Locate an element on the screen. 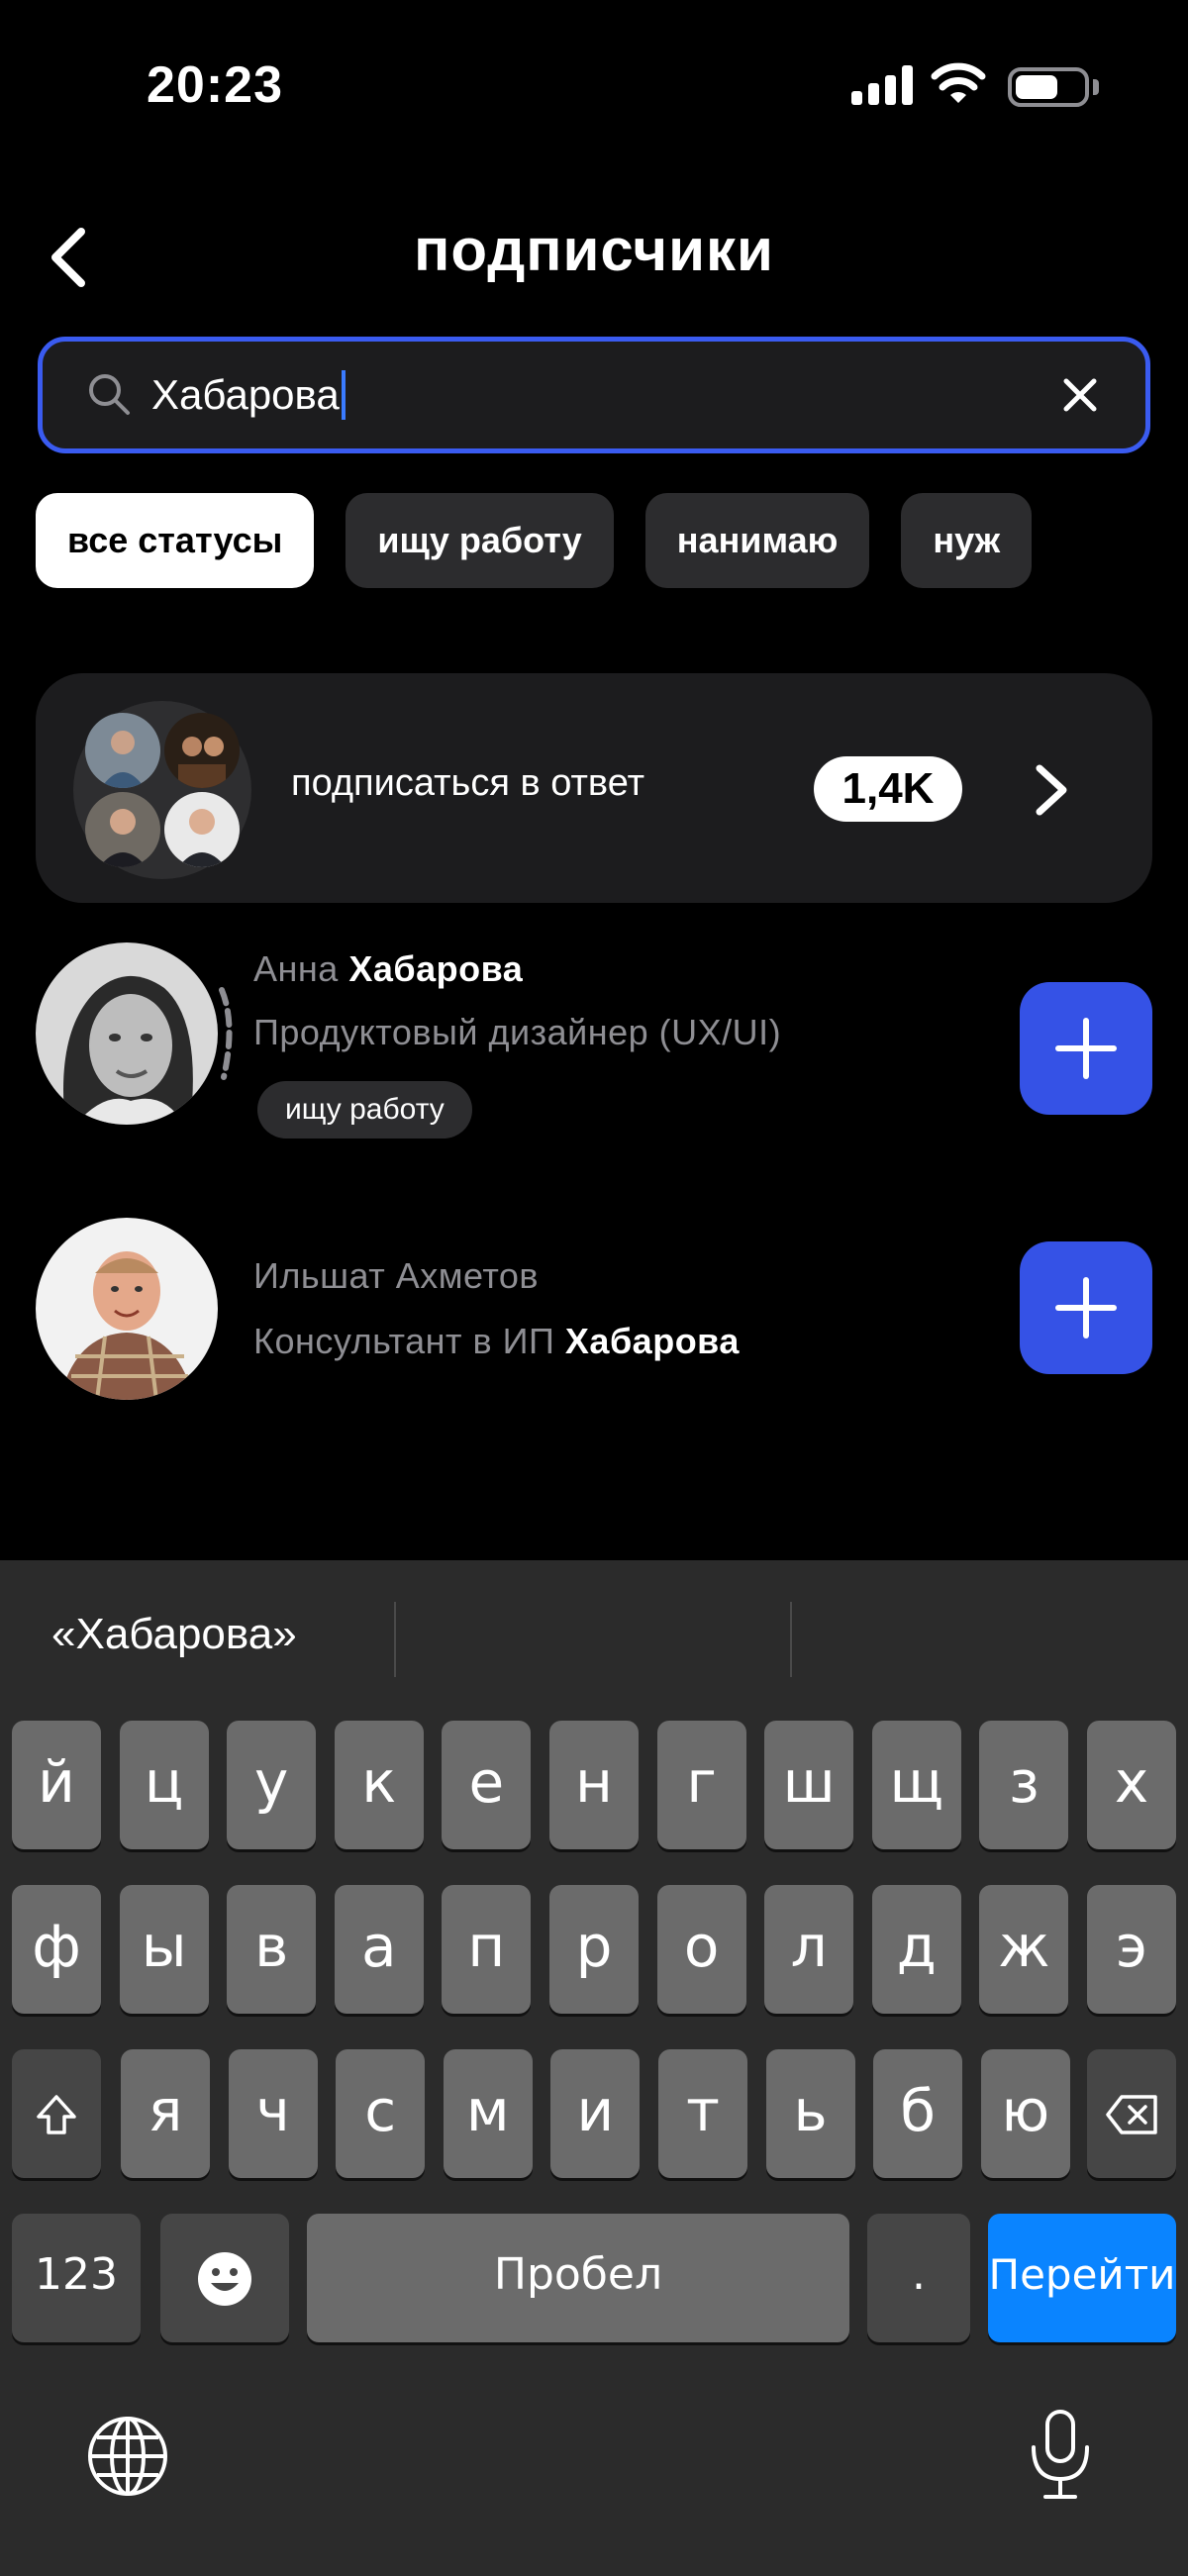 The image size is (1188, 2576). avatar-cluster is located at coordinates (162, 790).